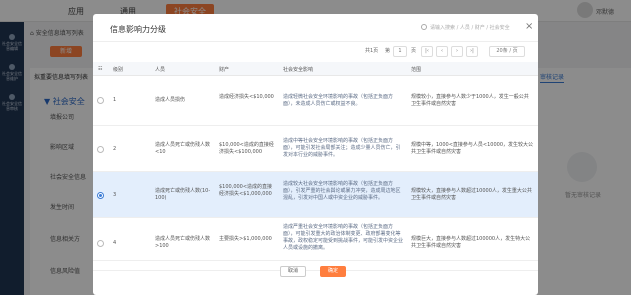  Describe the element at coordinates (100, 195) in the screenshot. I see `row-radio-checked` at that location.